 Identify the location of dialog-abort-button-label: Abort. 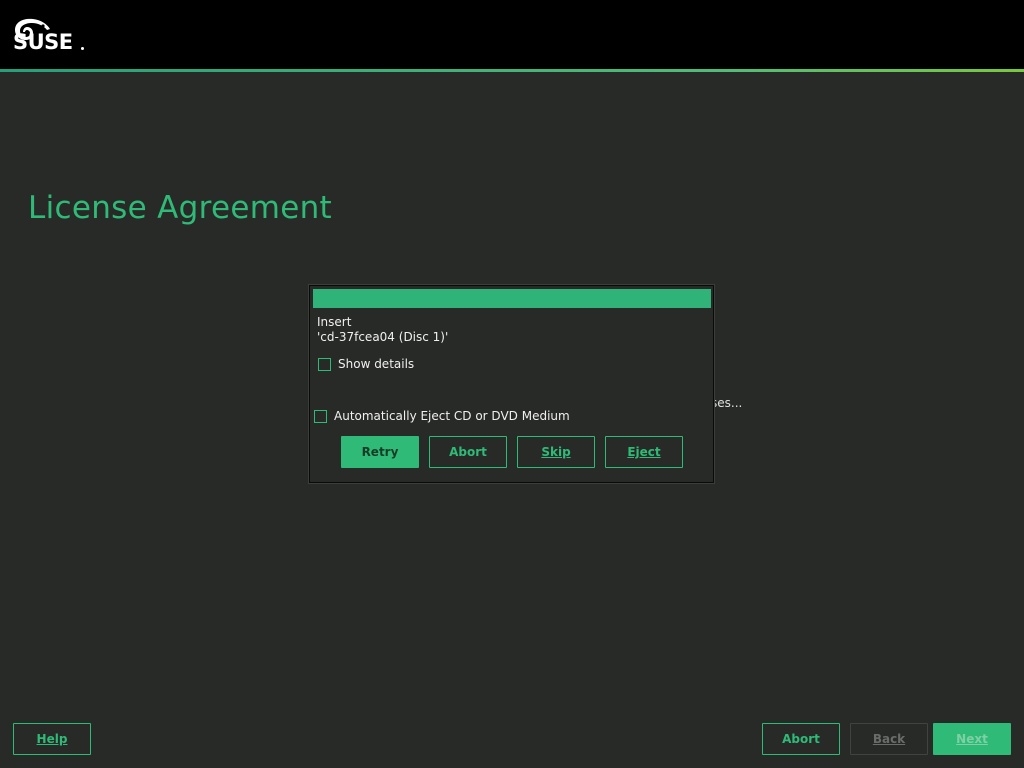
(468, 452).